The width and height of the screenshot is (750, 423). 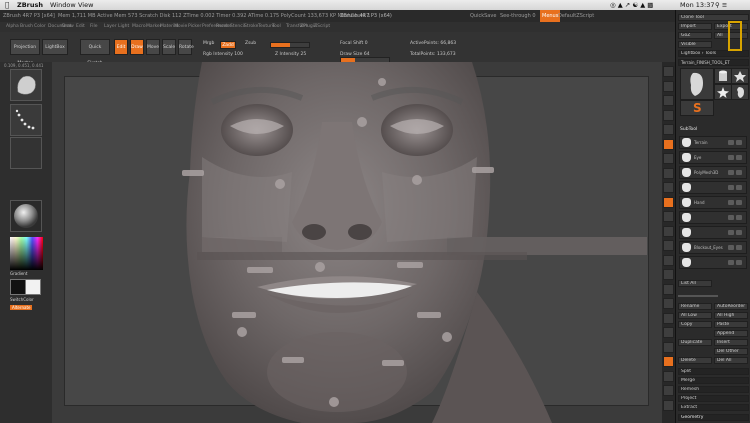 I want to click on default-zscript: DefaultZScript, so click(x=576, y=16).